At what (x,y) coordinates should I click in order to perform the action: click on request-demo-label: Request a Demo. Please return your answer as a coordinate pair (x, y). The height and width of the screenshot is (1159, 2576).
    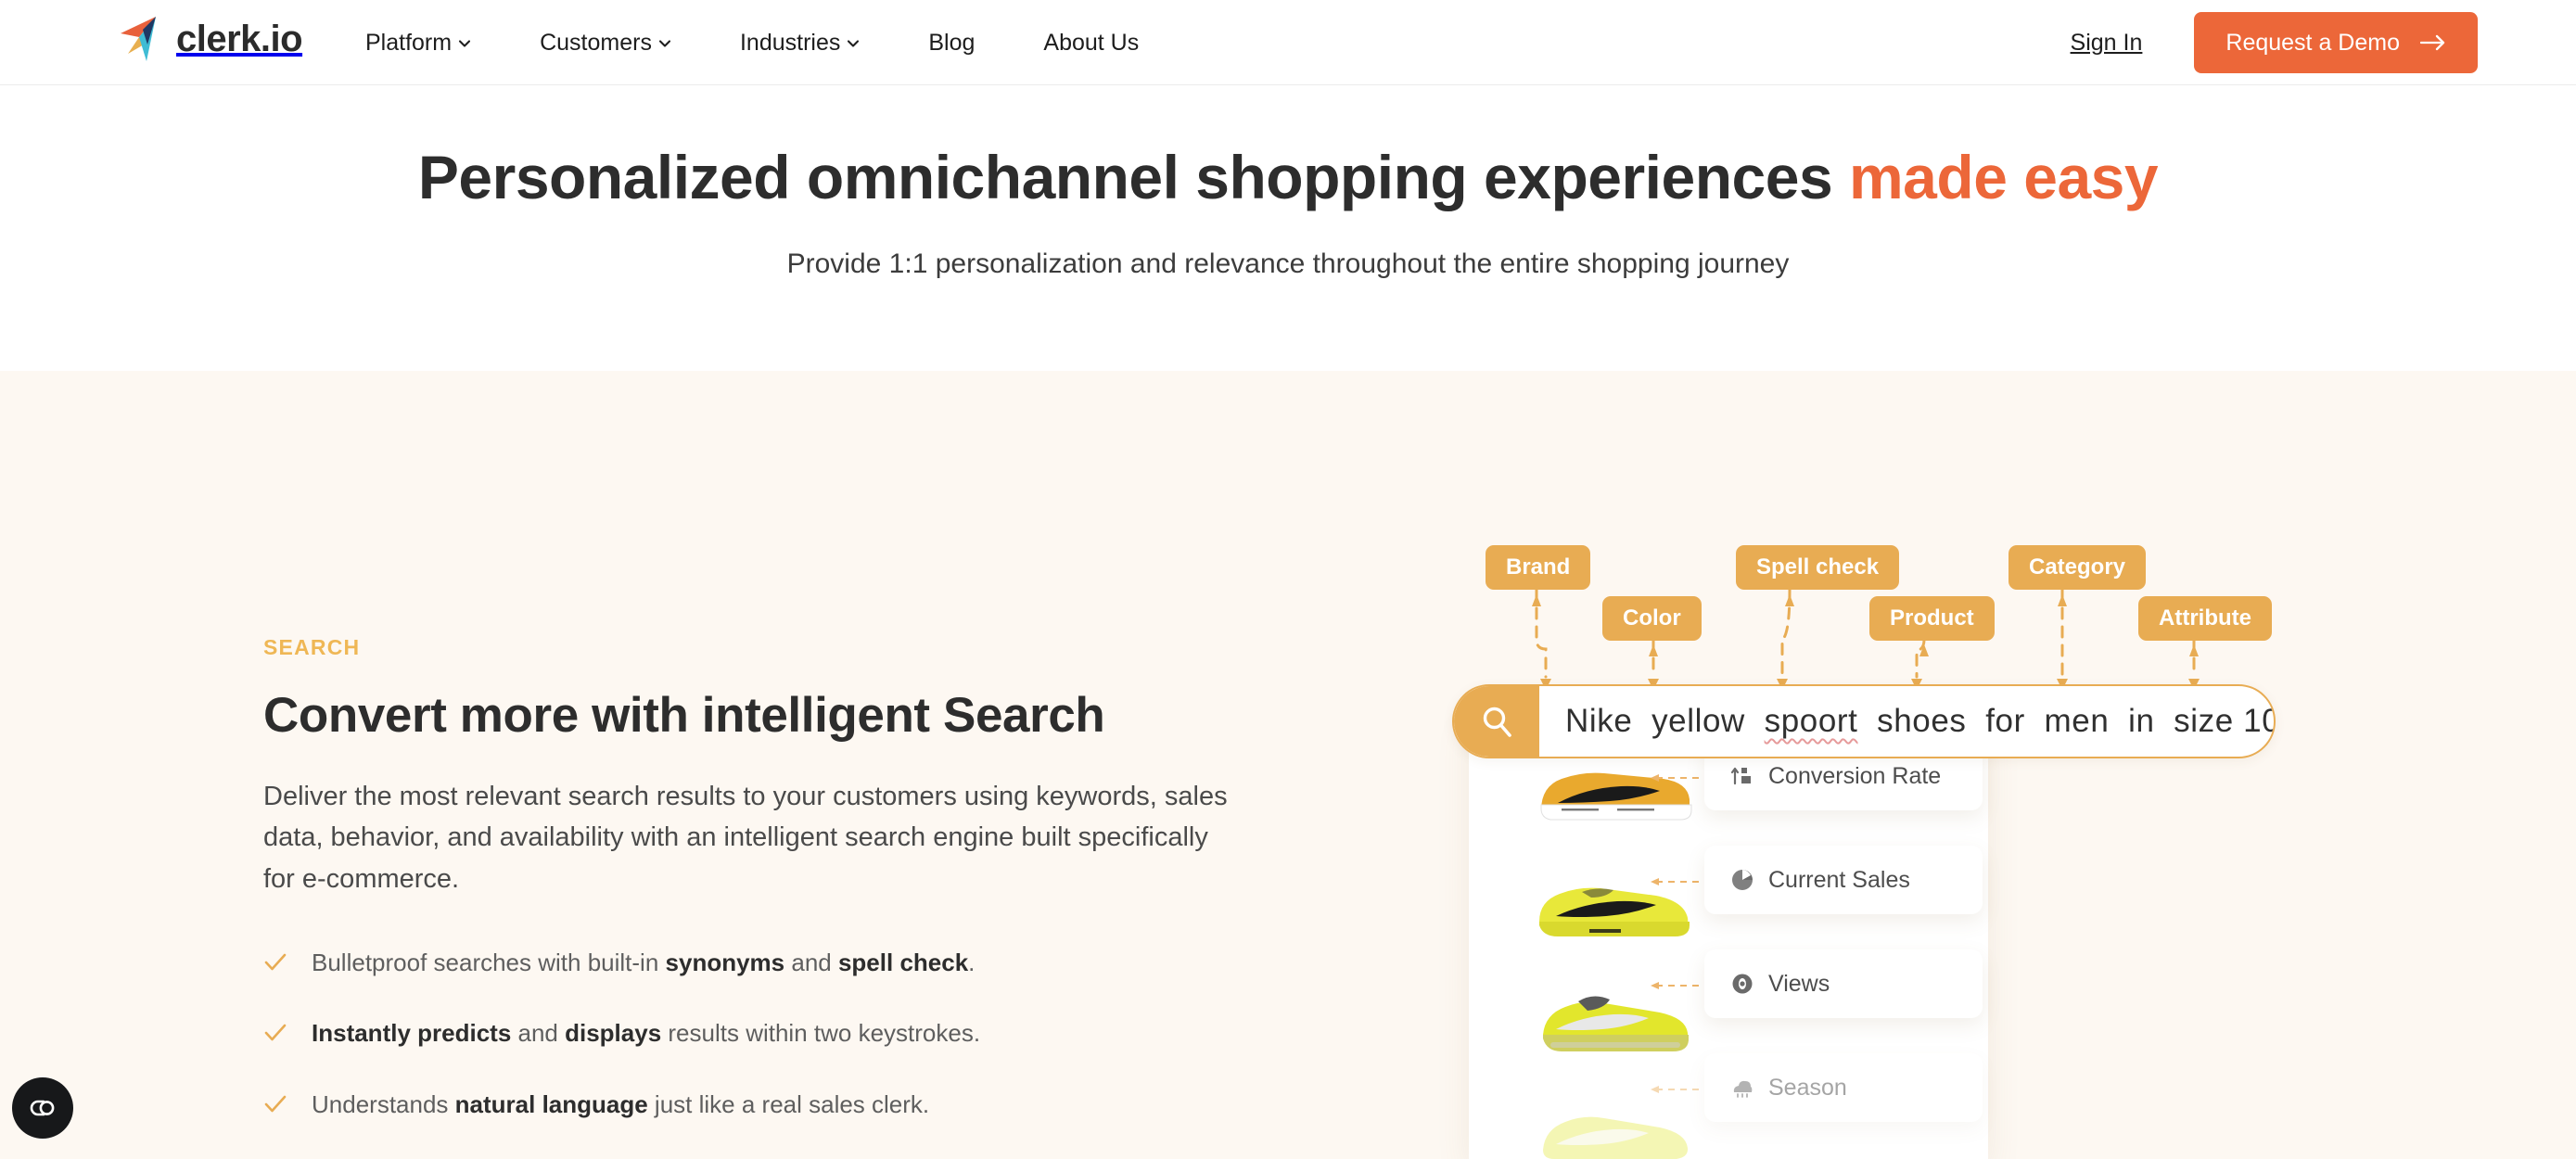
    Looking at the image, I should click on (2312, 42).